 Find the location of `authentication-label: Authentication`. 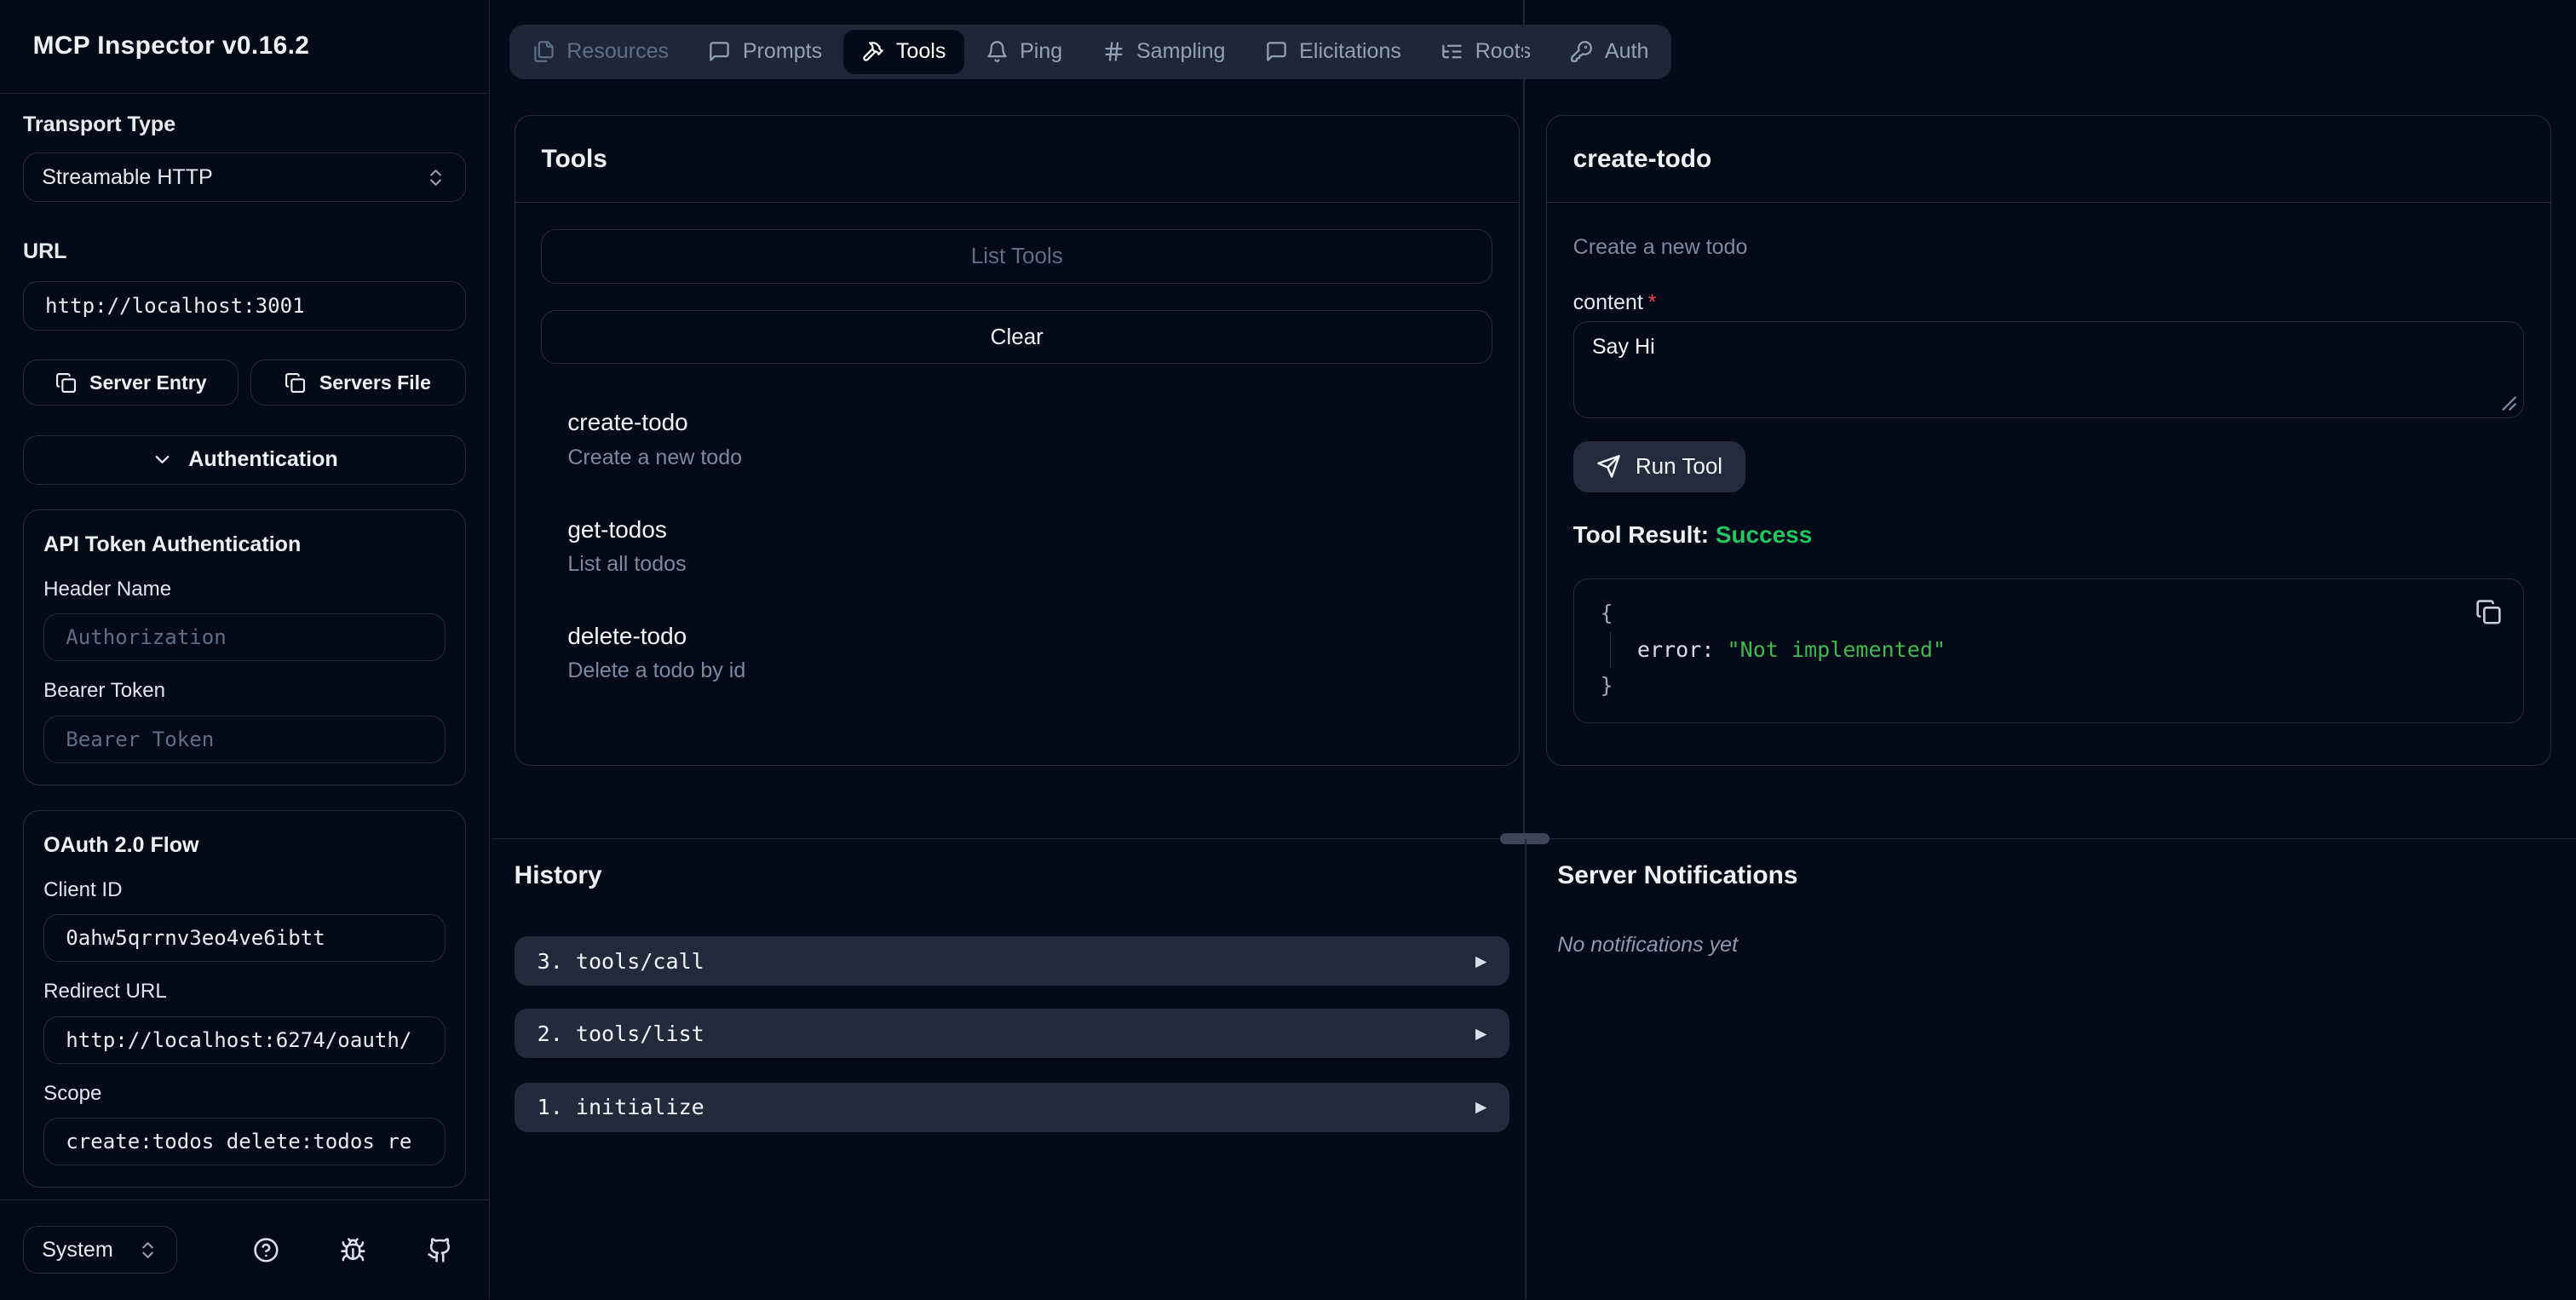

authentication-label: Authentication is located at coordinates (263, 459).